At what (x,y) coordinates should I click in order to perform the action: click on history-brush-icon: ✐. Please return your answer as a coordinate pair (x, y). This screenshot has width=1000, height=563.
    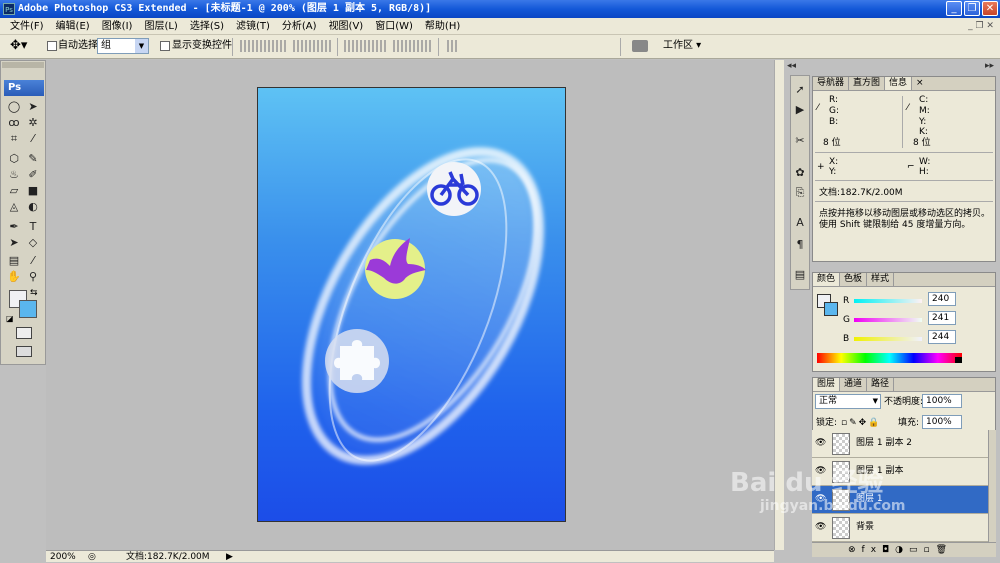
    Looking at the image, I should click on (33, 174).